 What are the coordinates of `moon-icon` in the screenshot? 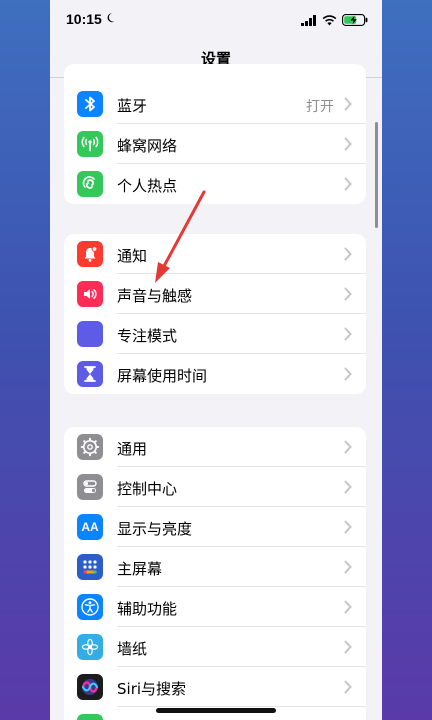 It's located at (90, 334).